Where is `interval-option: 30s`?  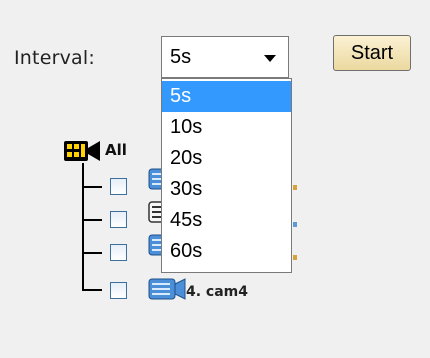 interval-option: 30s is located at coordinates (226, 189).